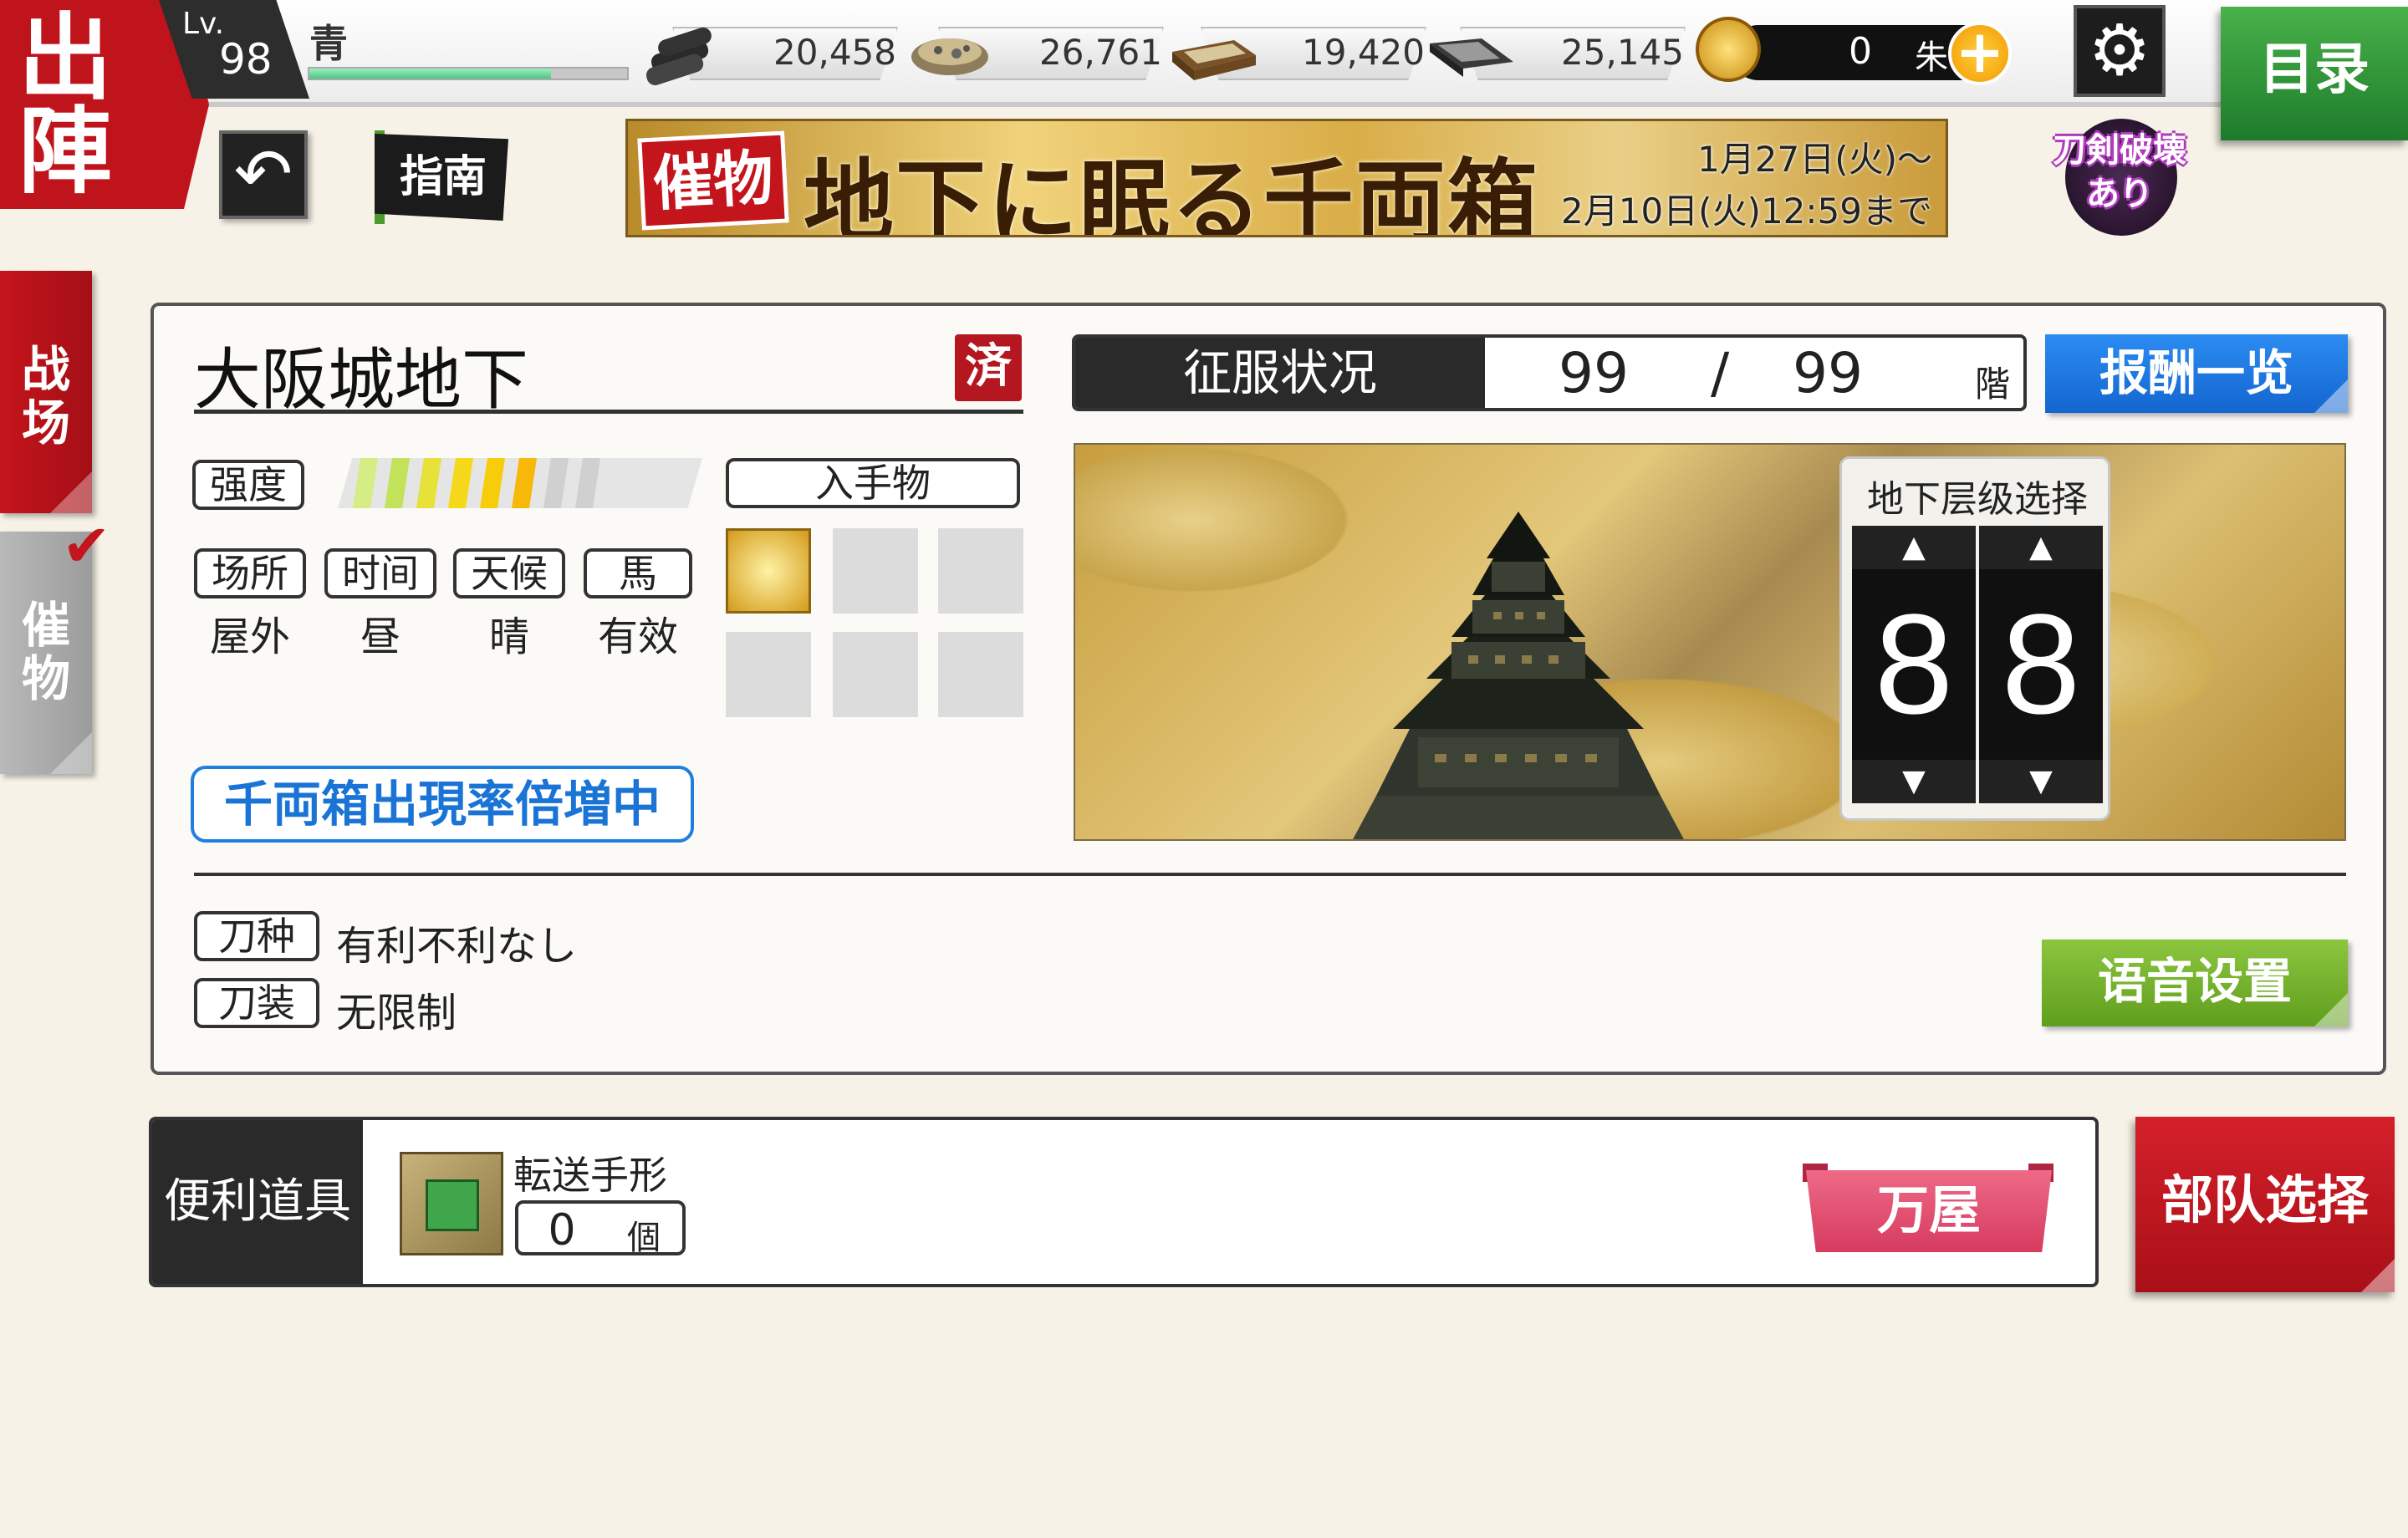  I want to click on voice-settings-label: 语音设置, so click(2195, 982).